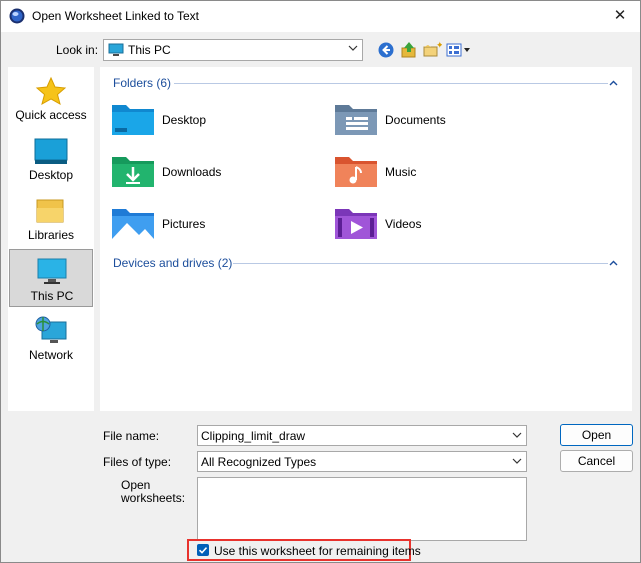 The width and height of the screenshot is (641, 563). I want to click on desktop-folder-icon, so click(133, 120).